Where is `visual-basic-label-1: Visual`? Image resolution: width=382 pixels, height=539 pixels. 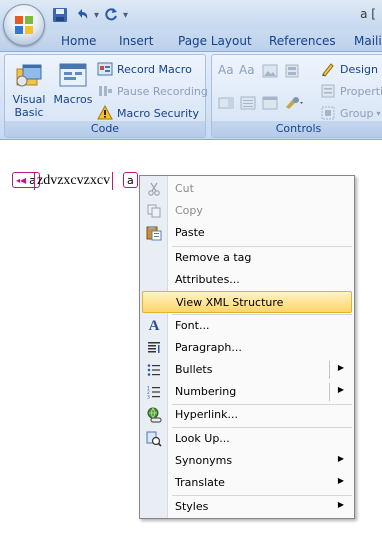
visual-basic-label-1: Visual is located at coordinates (29, 99).